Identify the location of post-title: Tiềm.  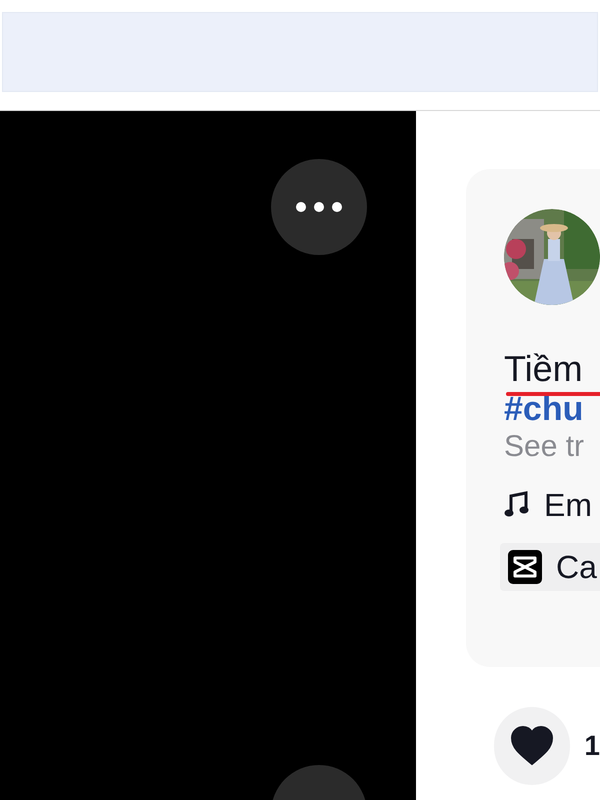
(543, 369).